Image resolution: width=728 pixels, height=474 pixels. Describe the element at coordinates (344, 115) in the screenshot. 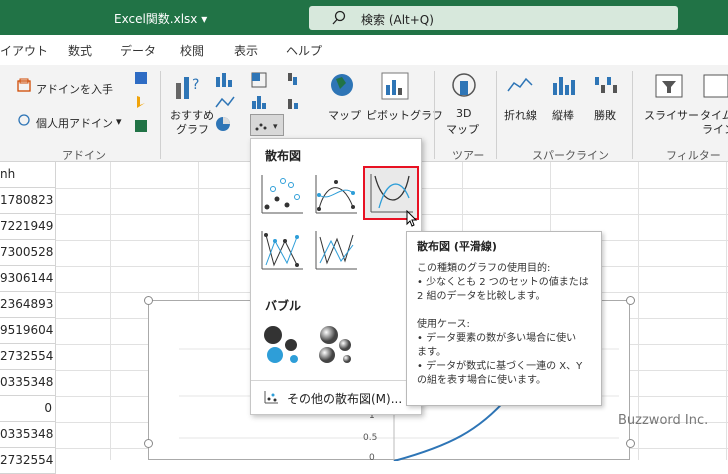

I see `maps-button: マップ` at that location.